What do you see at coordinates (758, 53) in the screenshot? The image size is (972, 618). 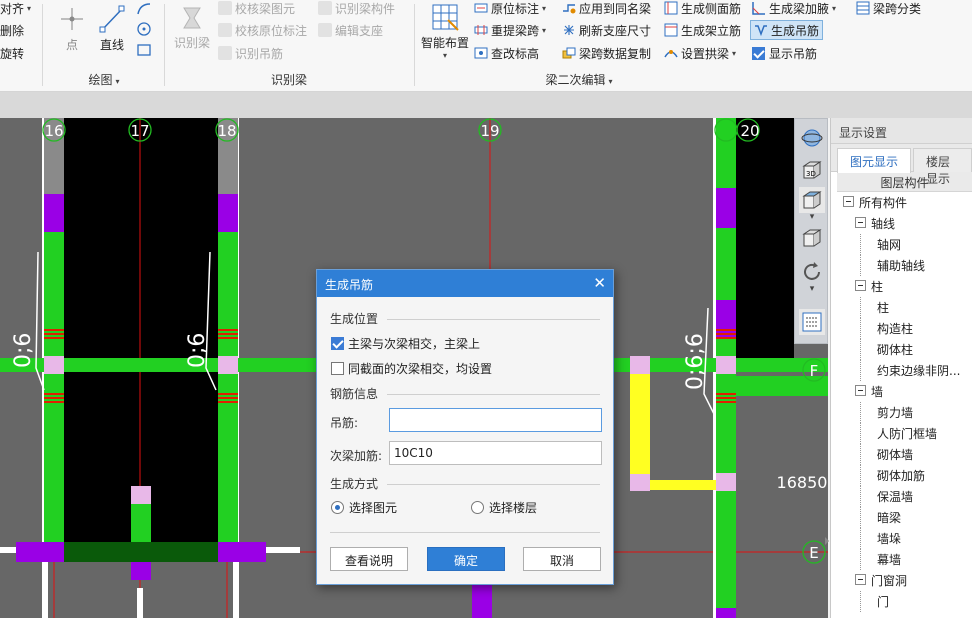 I see `show-hanger-checkbox` at bounding box center [758, 53].